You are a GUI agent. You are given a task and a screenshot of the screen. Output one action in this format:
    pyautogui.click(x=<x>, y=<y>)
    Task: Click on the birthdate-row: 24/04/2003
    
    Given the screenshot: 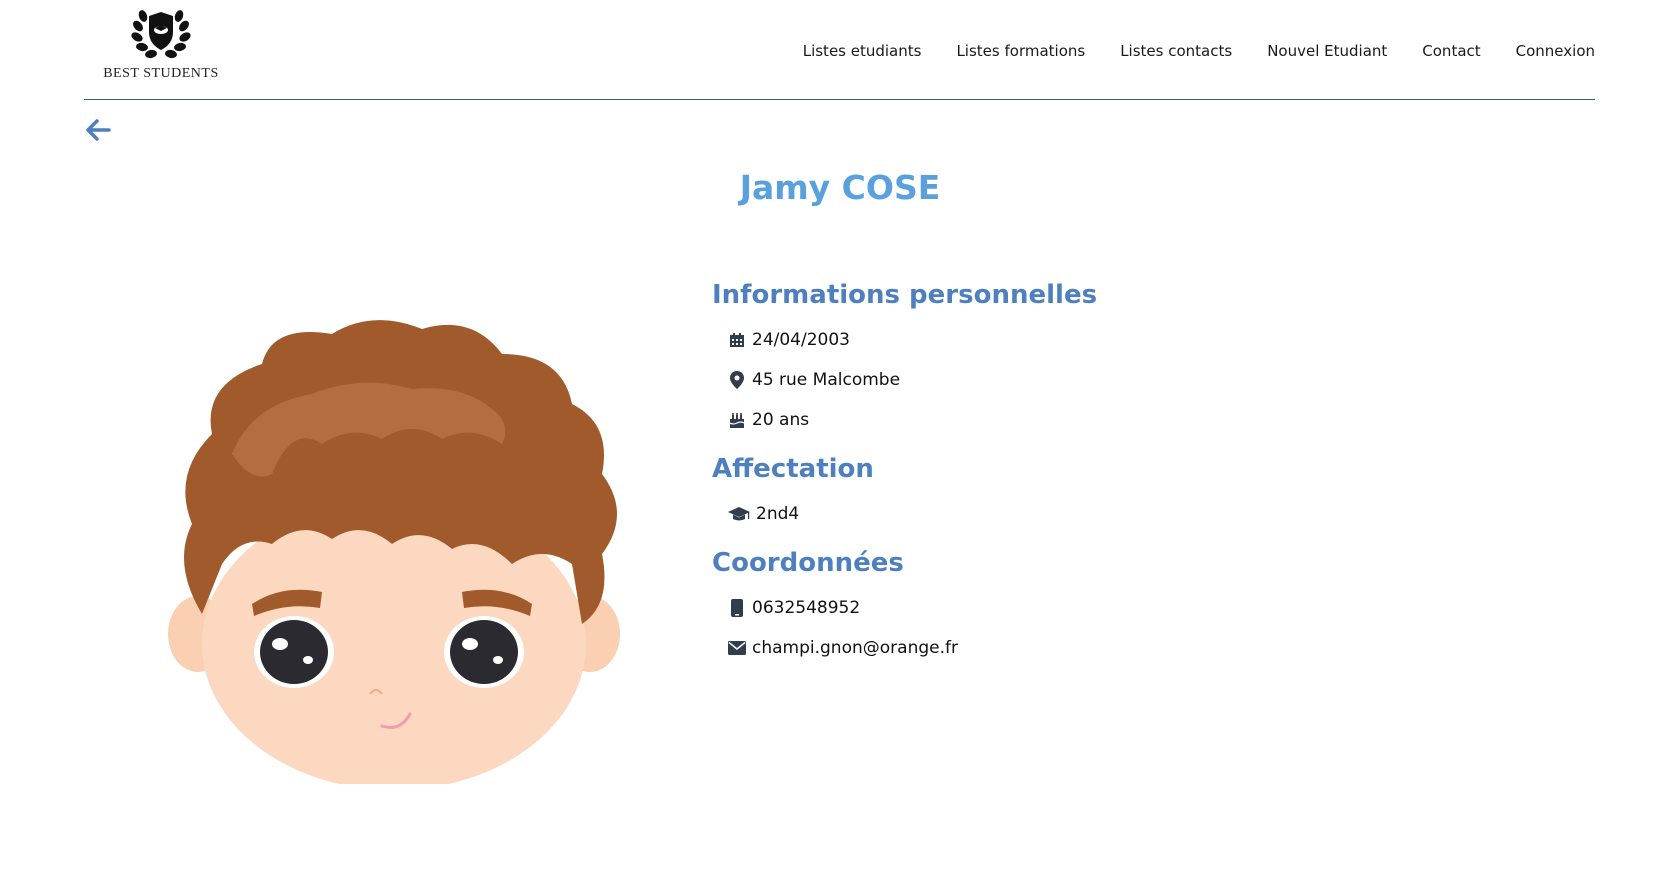 What is the action you would take?
    pyautogui.click(x=1020, y=340)
    